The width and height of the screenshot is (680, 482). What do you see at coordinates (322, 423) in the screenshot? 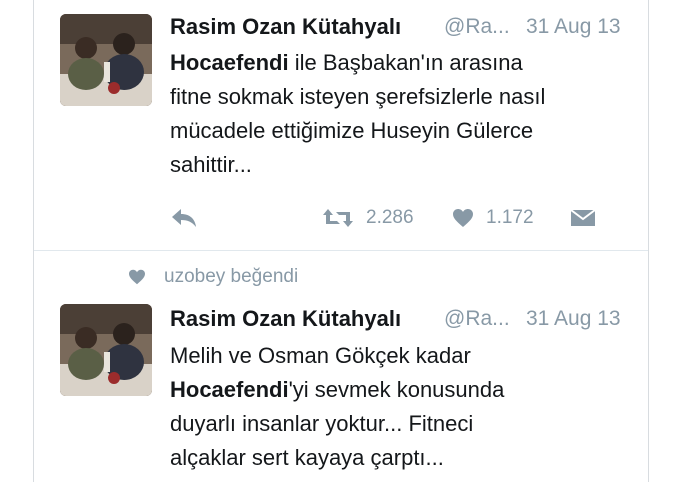
I see `text-span: duyarlı insanlar yoktur... Fitneci` at bounding box center [322, 423].